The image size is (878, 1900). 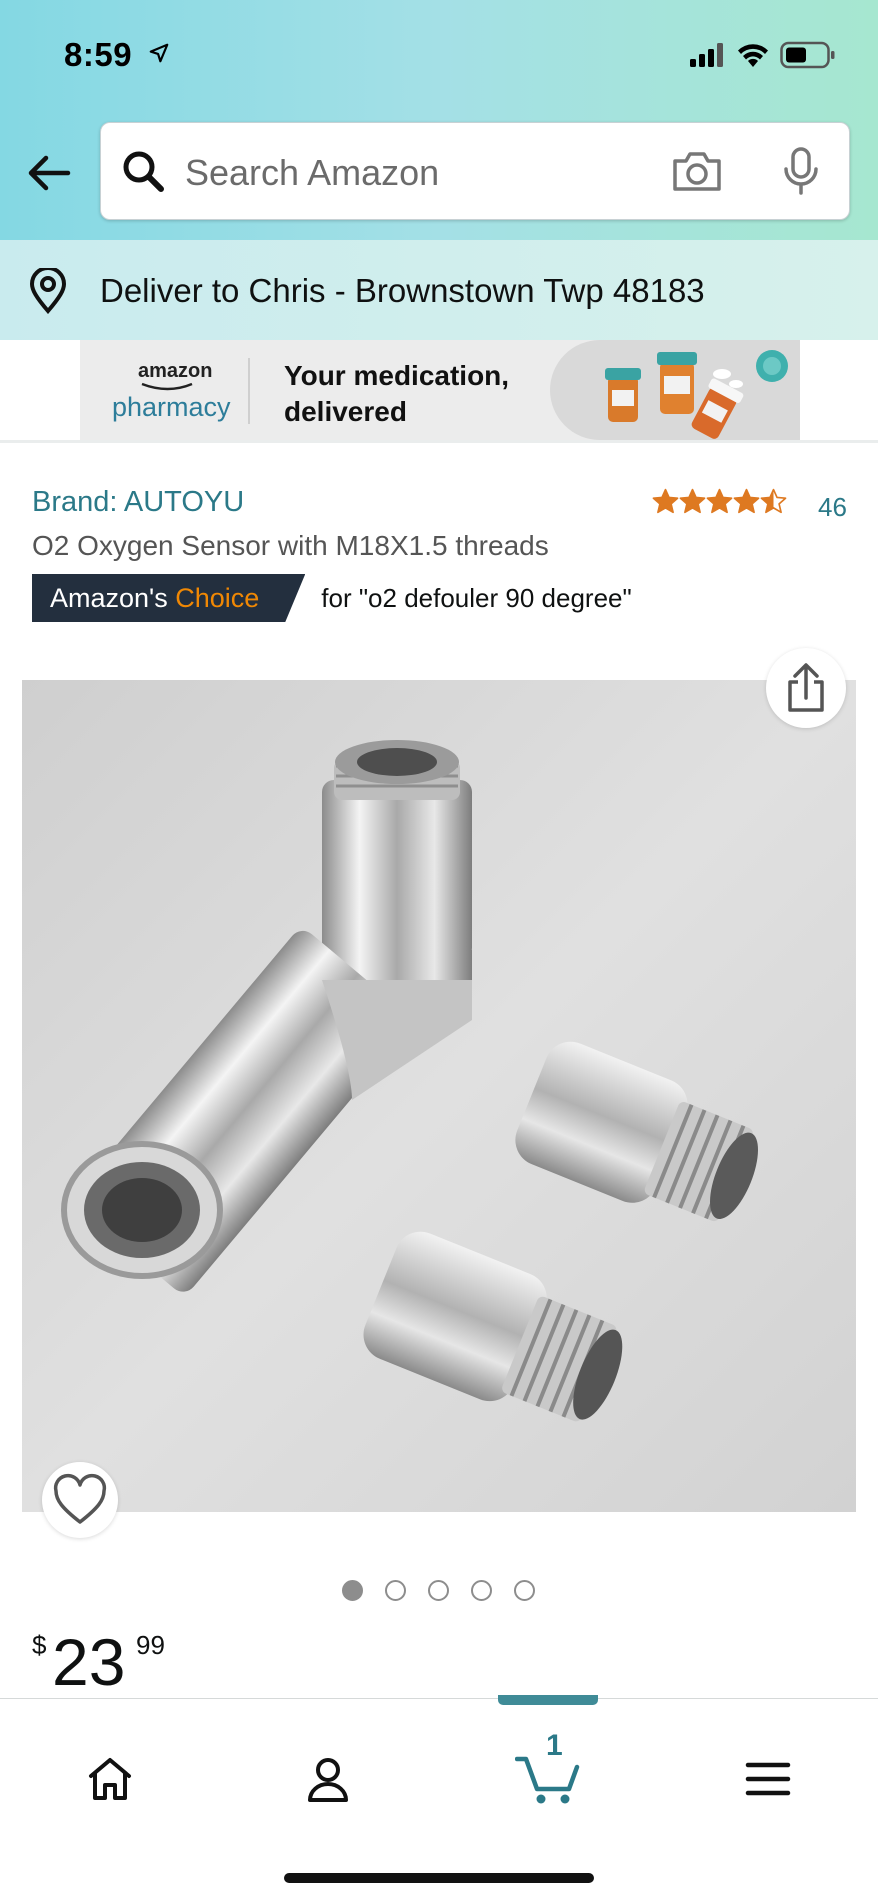 What do you see at coordinates (138, 502) in the screenshot?
I see `brand-link: Brand: AUTOYU` at bounding box center [138, 502].